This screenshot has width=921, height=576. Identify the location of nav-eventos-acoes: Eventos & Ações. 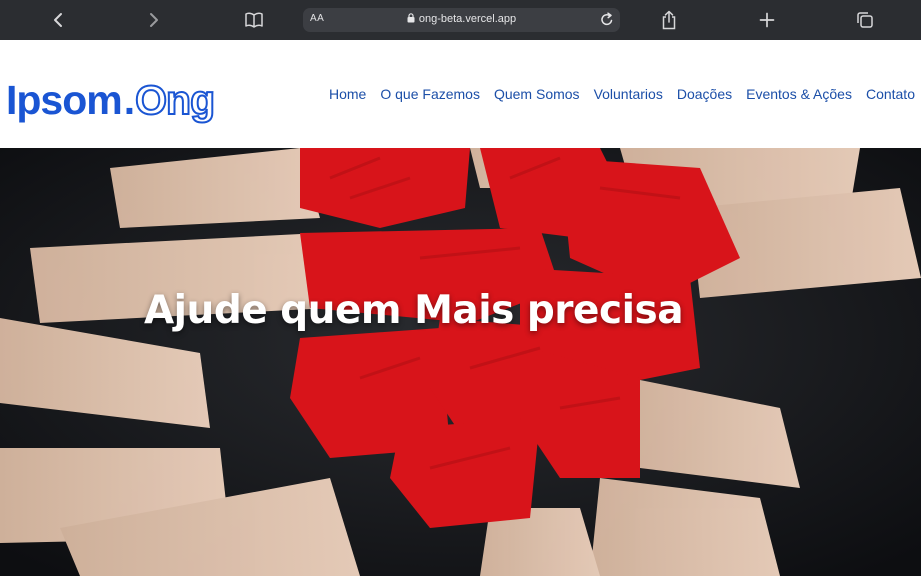
(799, 94).